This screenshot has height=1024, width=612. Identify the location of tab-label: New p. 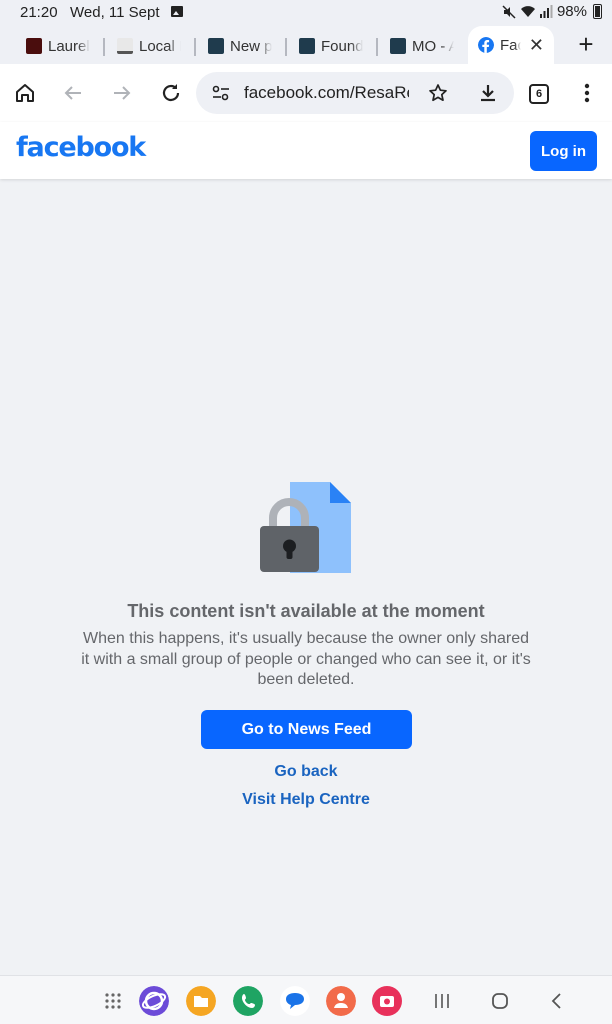
(251, 46).